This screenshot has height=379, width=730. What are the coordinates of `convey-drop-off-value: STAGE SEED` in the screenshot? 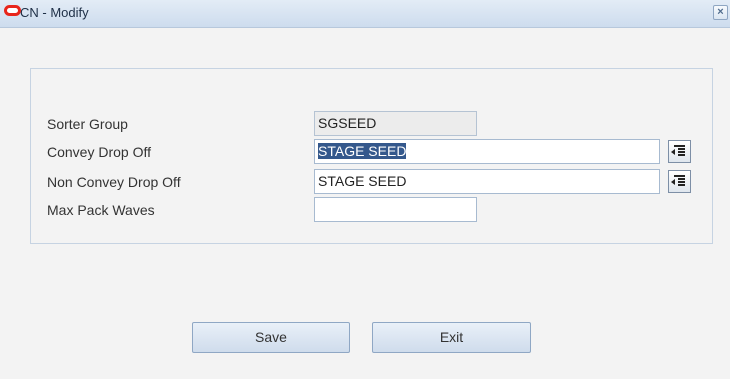 It's located at (362, 151).